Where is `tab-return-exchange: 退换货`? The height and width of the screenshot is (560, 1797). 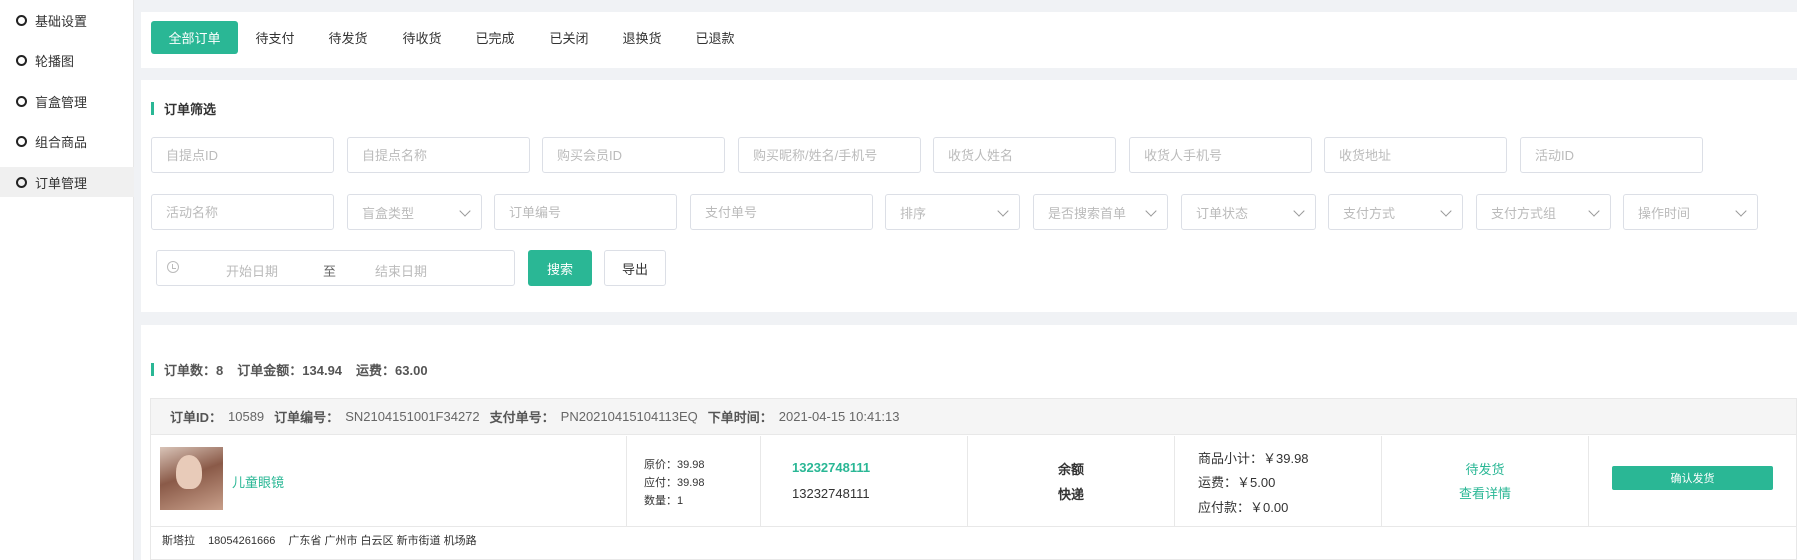 tab-return-exchange: 退换货 is located at coordinates (642, 37).